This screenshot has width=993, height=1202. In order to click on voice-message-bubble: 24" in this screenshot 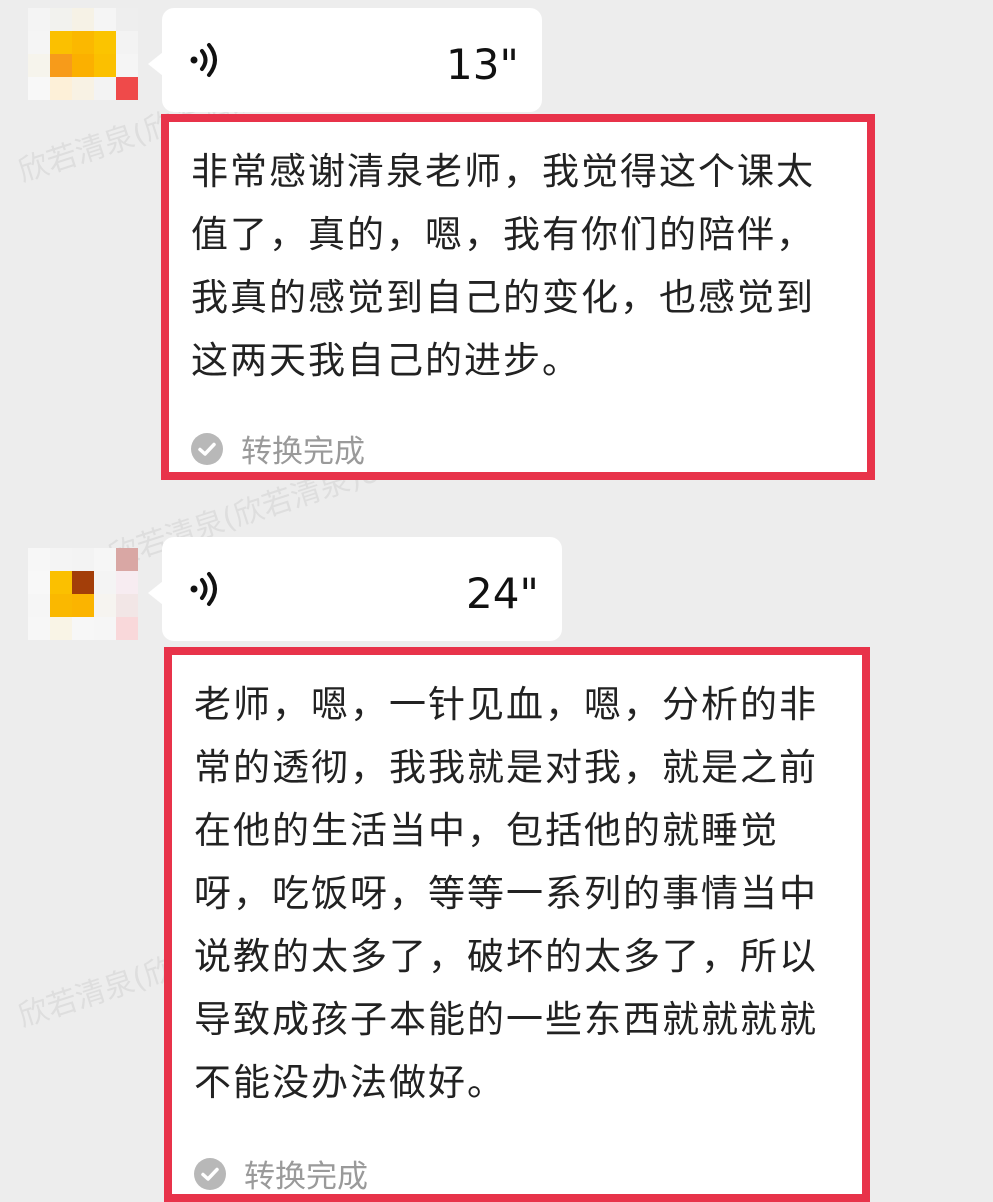, I will do `click(355, 589)`.